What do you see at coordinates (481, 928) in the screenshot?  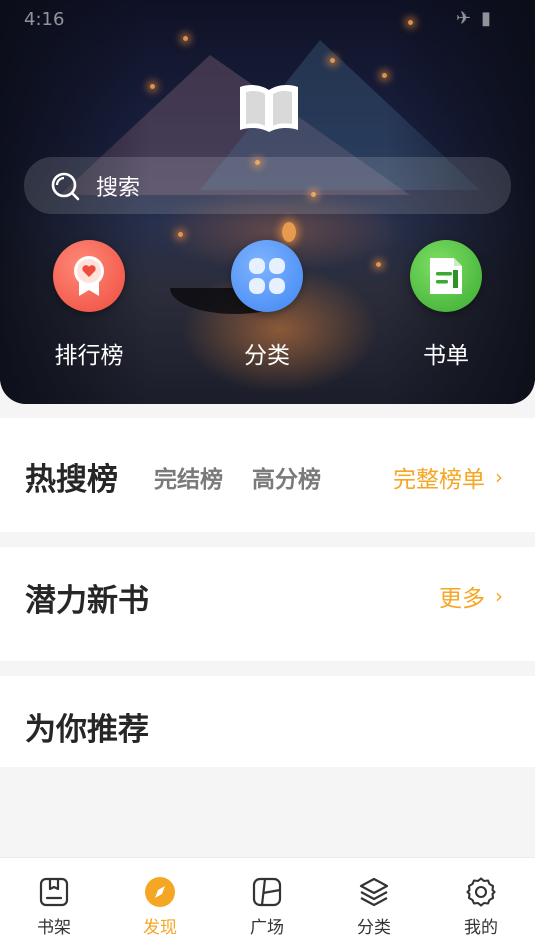 I see `nav-label: 我的` at bounding box center [481, 928].